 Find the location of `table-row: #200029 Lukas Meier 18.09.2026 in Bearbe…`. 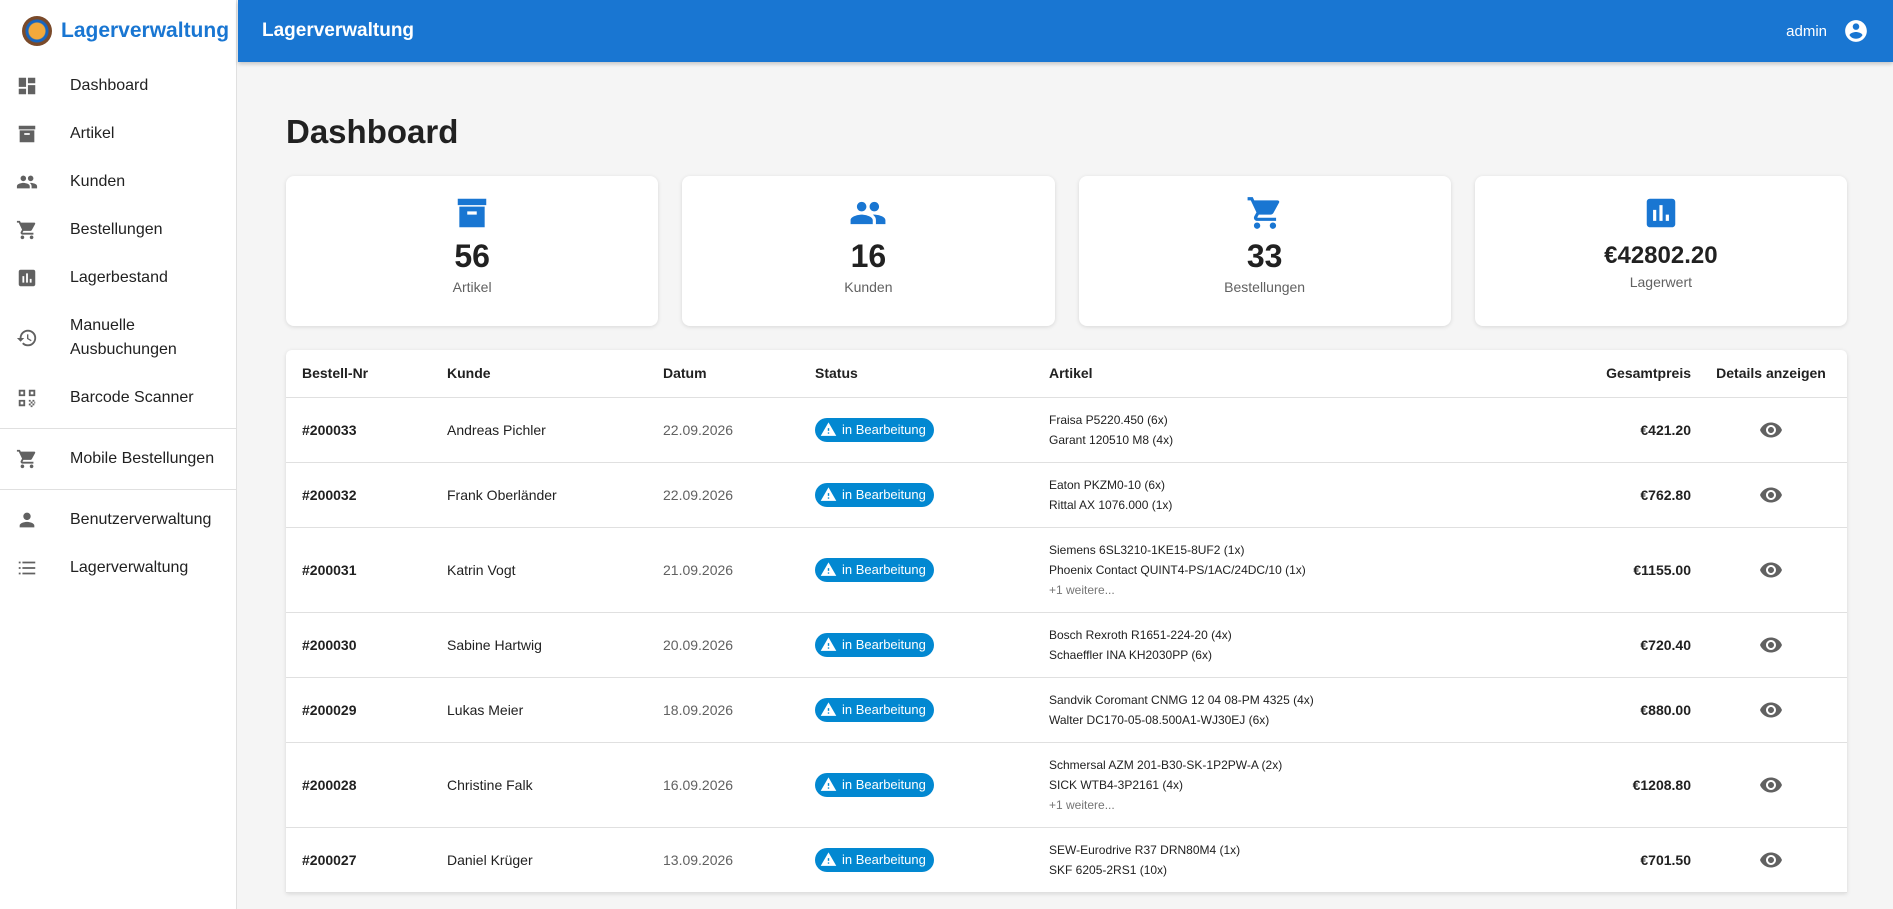

table-row: #200029 Lukas Meier 18.09.2026 in Bearbe… is located at coordinates (1066, 710).